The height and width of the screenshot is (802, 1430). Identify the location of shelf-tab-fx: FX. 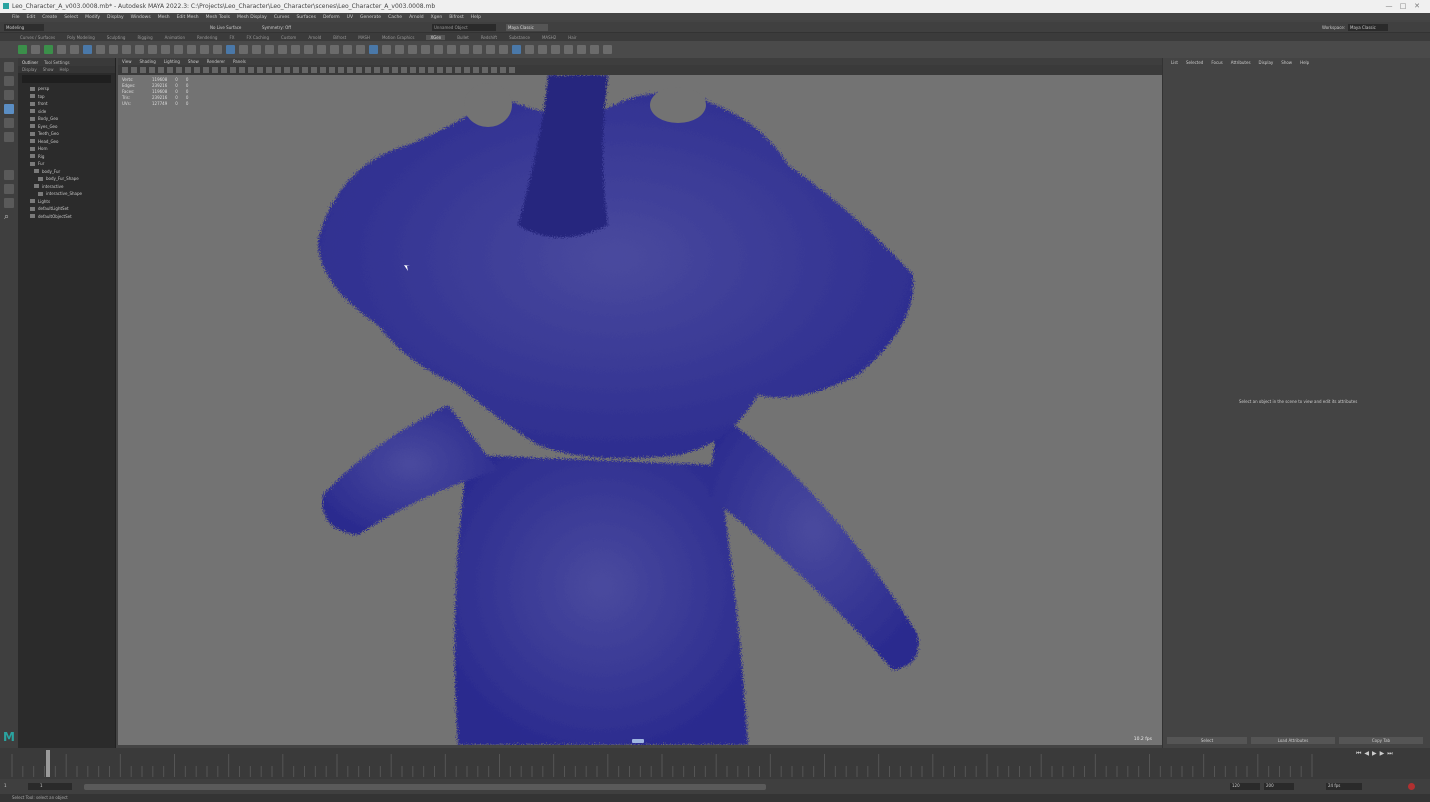
(231, 37).